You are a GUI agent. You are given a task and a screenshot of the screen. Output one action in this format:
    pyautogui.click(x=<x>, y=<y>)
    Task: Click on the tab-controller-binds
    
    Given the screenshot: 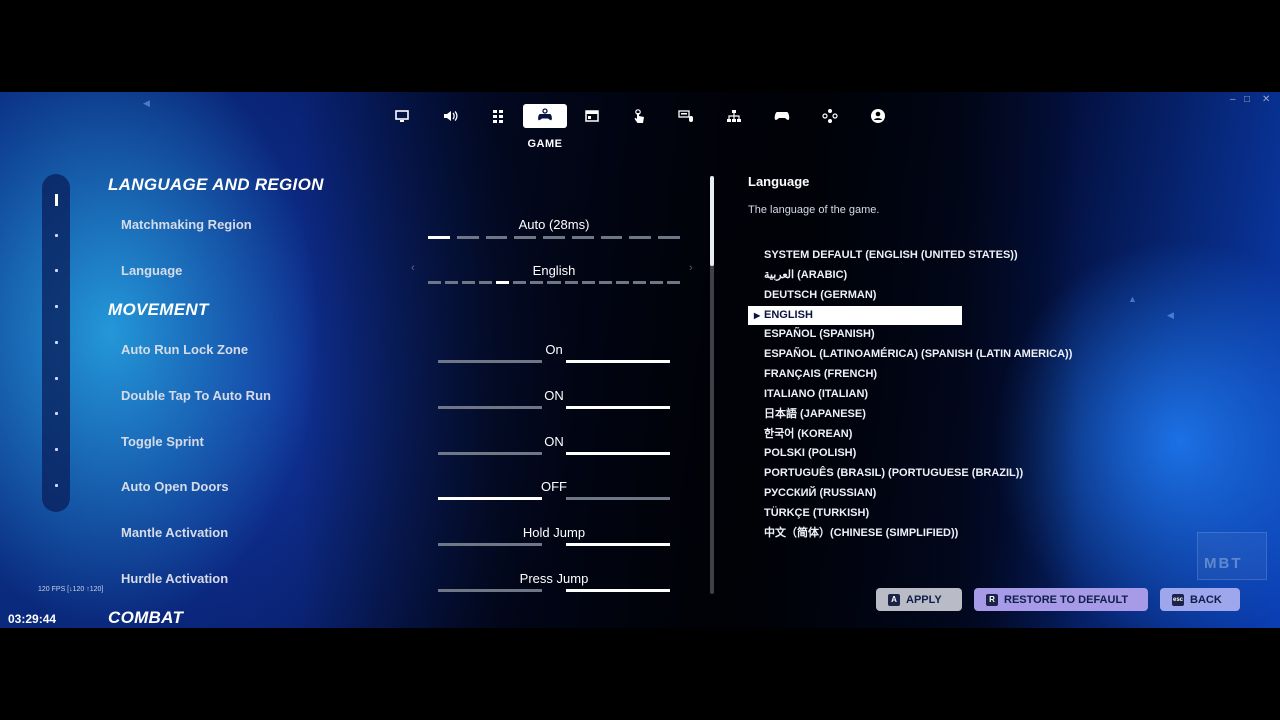 What is the action you would take?
    pyautogui.click(x=830, y=116)
    